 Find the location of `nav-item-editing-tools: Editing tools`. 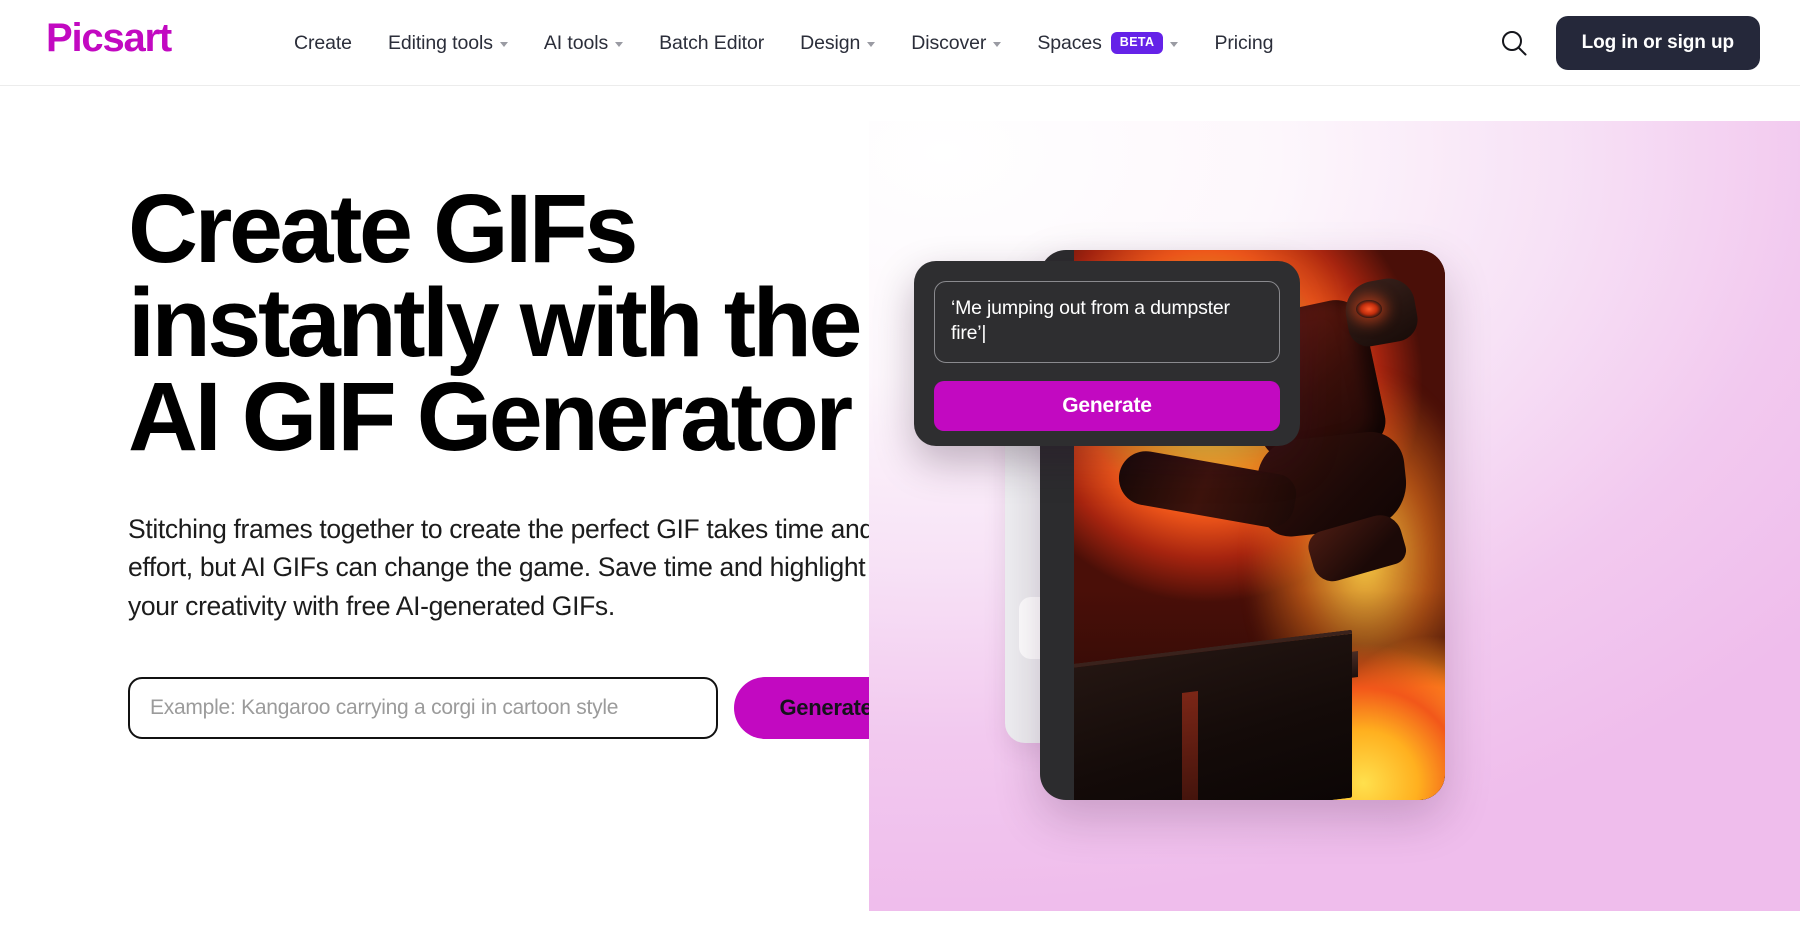

nav-item-editing-tools: Editing tools is located at coordinates (448, 43).